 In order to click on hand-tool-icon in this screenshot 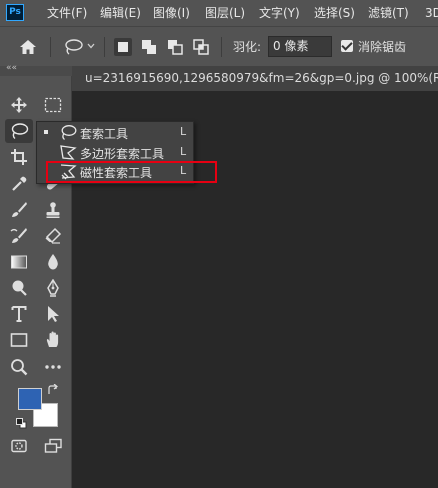, I will do `click(53, 340)`.